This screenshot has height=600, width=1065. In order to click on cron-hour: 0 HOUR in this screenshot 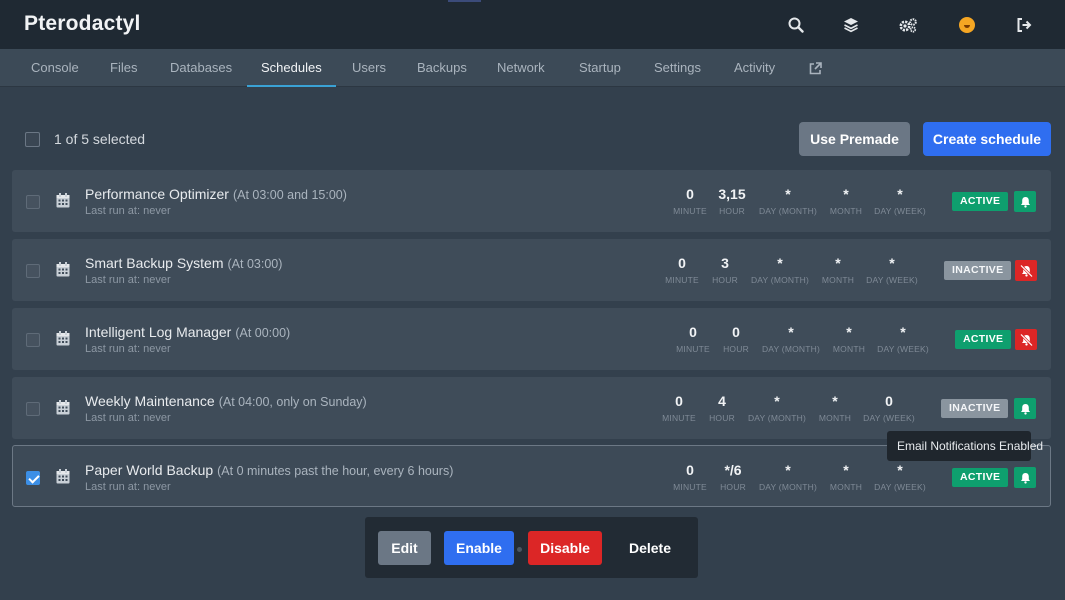, I will do `click(736, 339)`.